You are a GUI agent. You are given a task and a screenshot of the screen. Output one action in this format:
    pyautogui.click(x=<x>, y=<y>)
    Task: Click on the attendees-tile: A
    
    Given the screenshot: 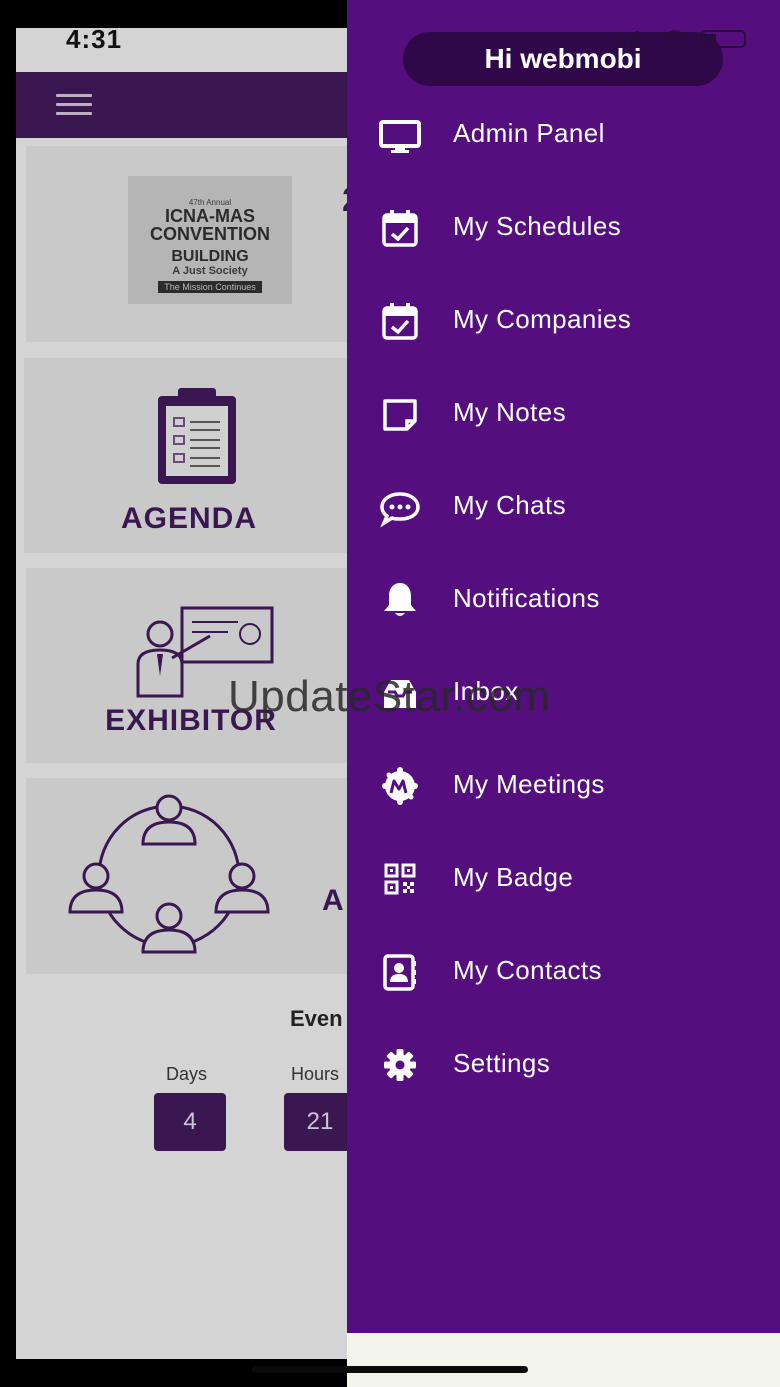 What is the action you would take?
    pyautogui.click(x=186, y=876)
    